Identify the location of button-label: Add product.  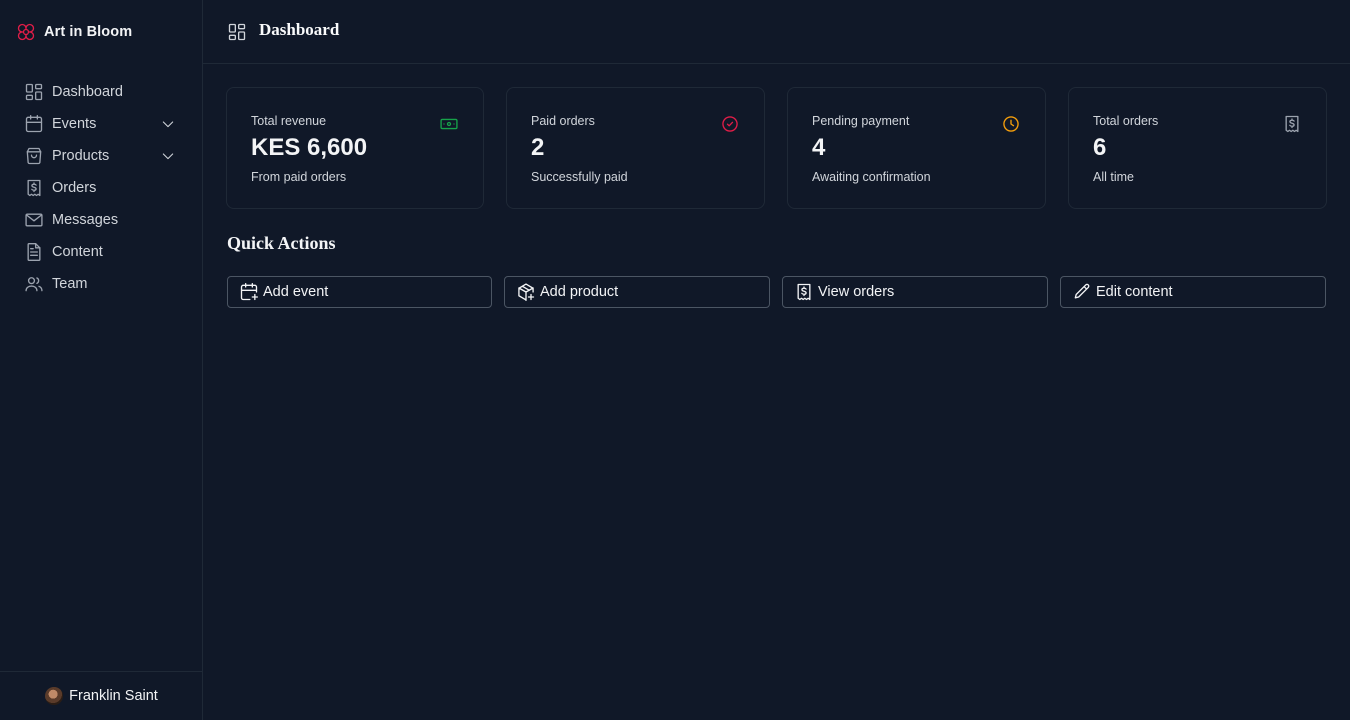
(579, 292).